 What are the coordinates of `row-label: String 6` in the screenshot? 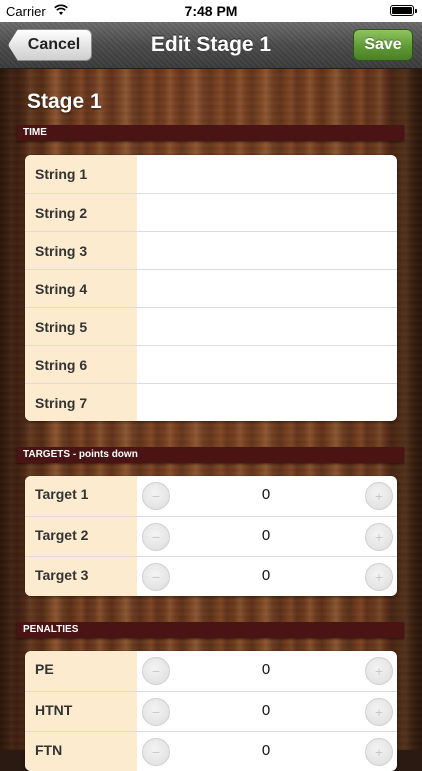 It's located at (81, 364).